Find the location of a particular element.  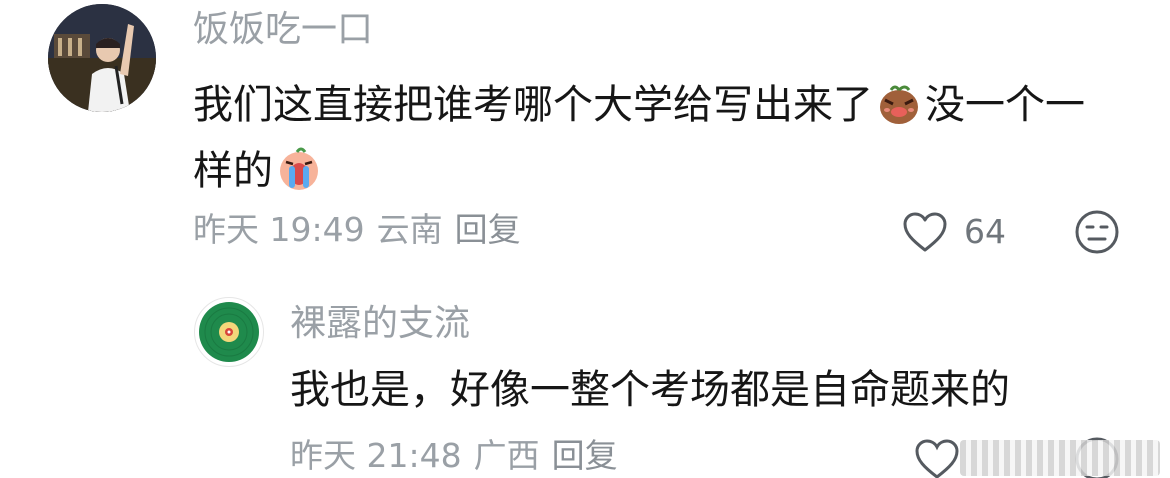

watermark-barcode is located at coordinates (1060, 458).